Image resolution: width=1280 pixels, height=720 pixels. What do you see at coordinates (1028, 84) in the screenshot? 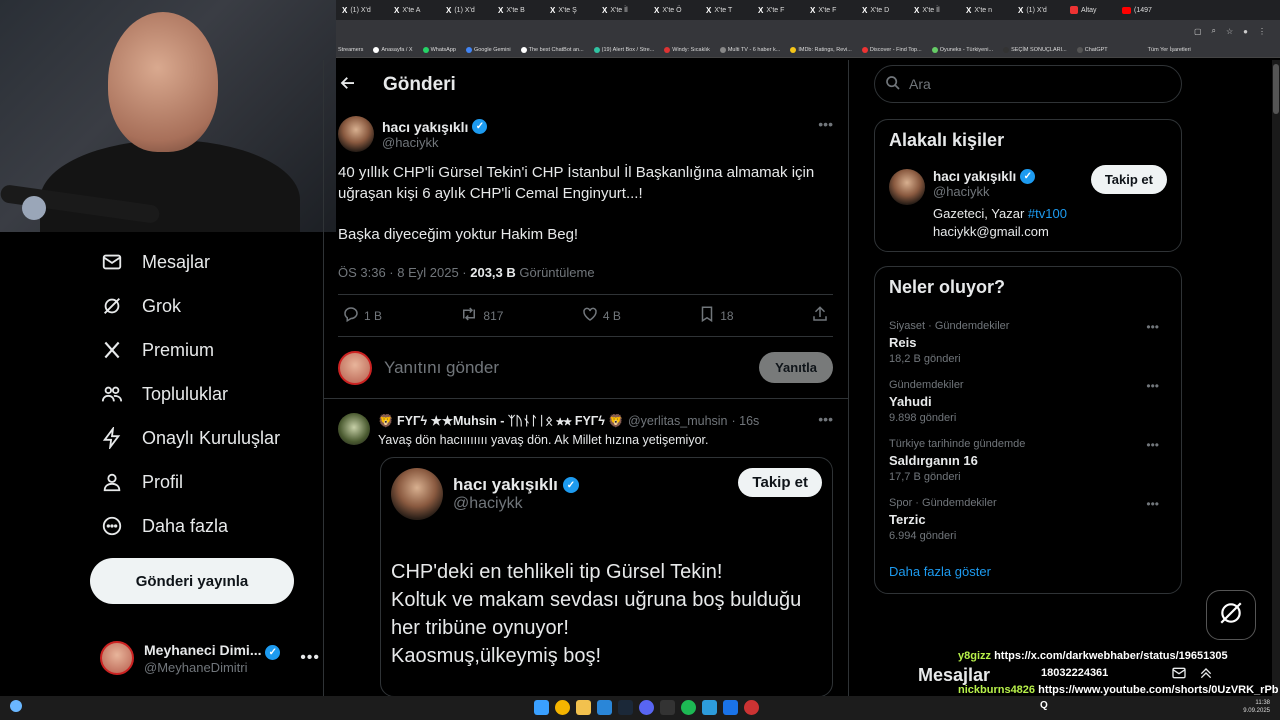
I see `search-input: Ara` at bounding box center [1028, 84].